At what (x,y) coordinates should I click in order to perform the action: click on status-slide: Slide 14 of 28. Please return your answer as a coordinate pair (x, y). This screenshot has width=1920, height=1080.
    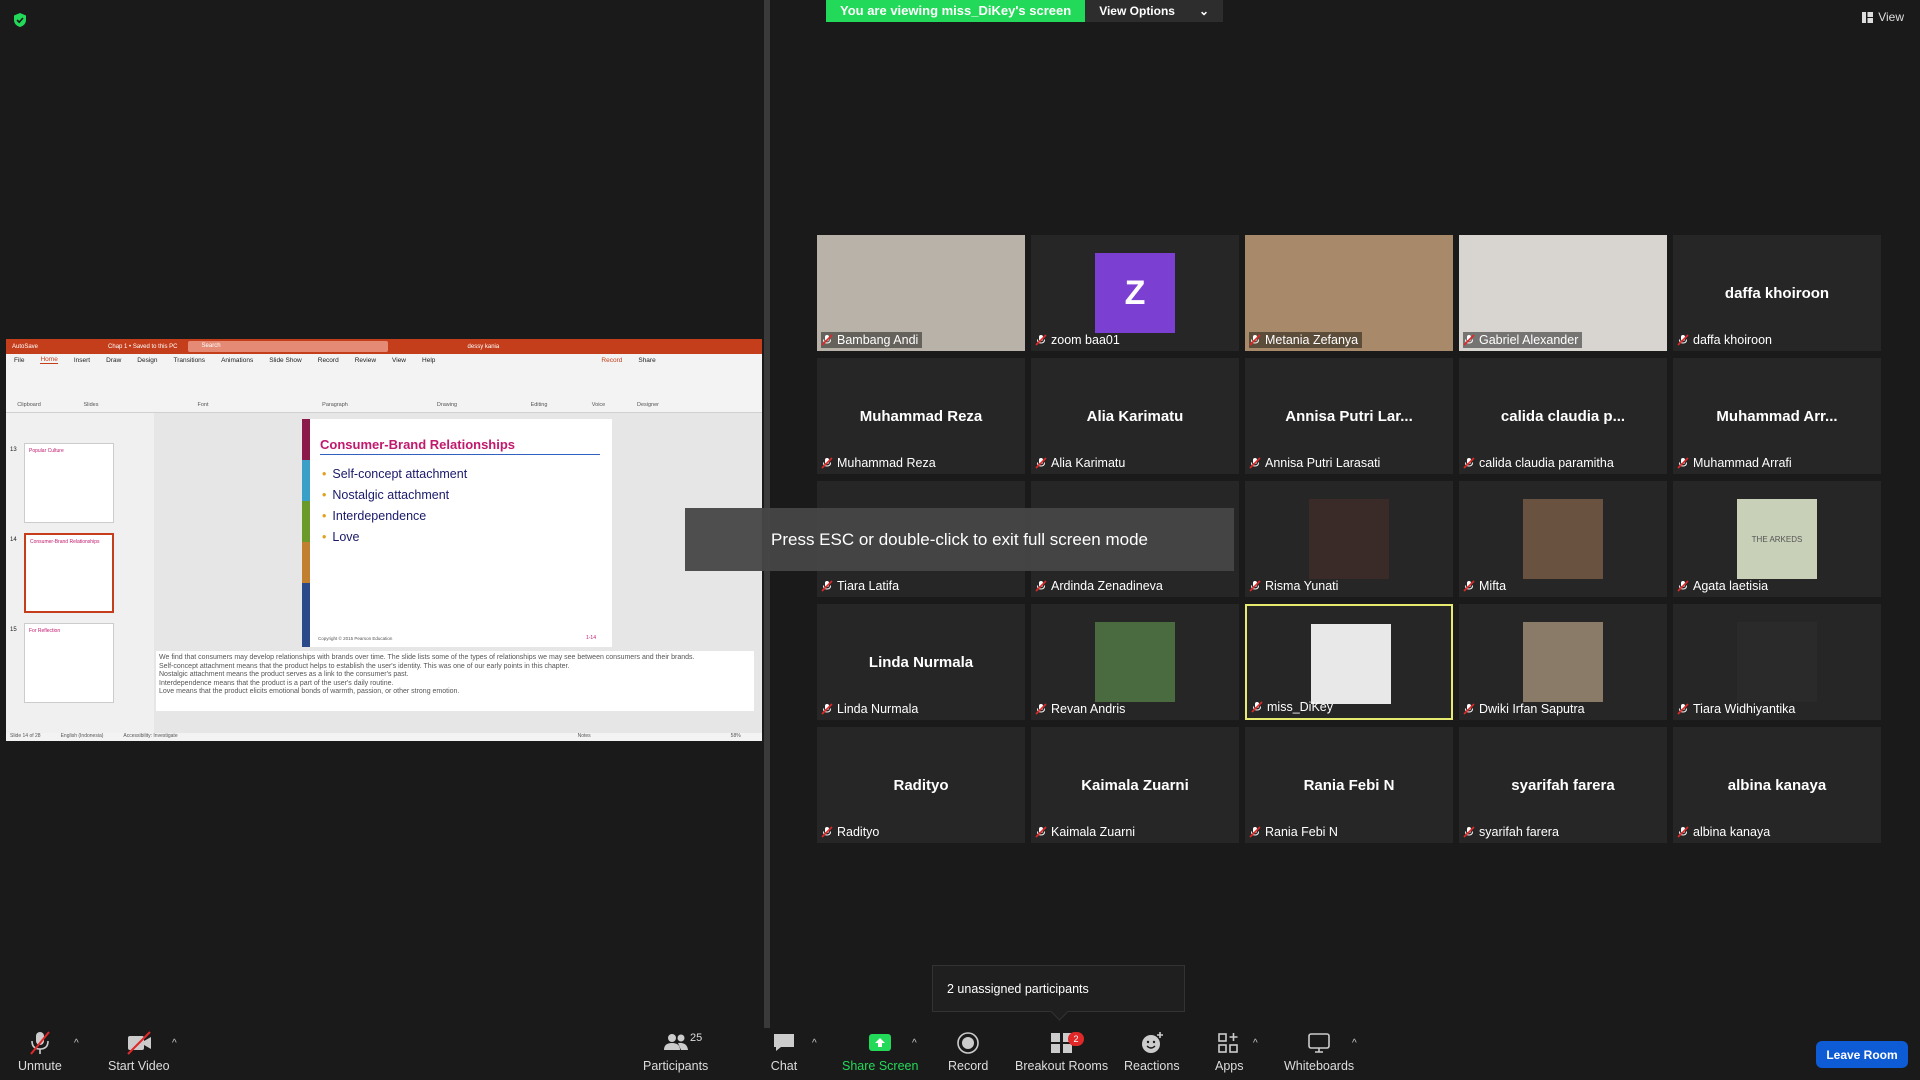
    Looking at the image, I should click on (25, 736).